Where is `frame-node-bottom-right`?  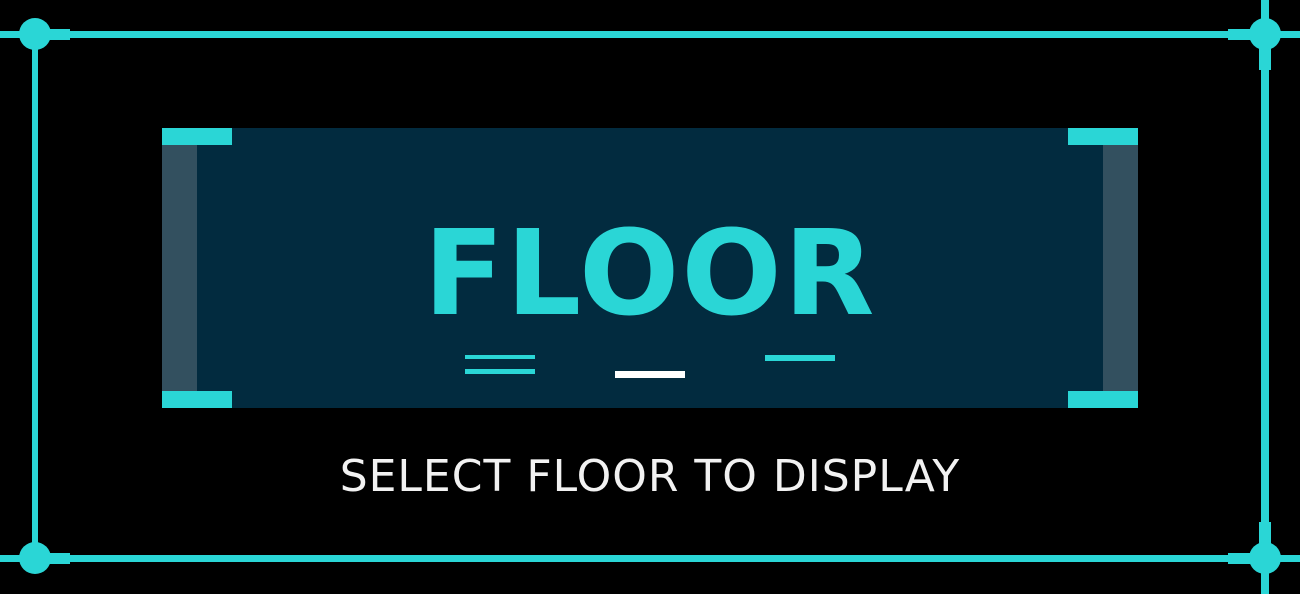
frame-node-bottom-right is located at coordinates (1265, 558).